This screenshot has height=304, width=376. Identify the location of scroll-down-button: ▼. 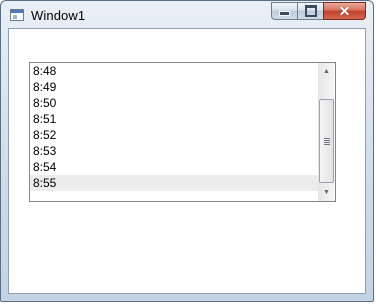
(326, 192).